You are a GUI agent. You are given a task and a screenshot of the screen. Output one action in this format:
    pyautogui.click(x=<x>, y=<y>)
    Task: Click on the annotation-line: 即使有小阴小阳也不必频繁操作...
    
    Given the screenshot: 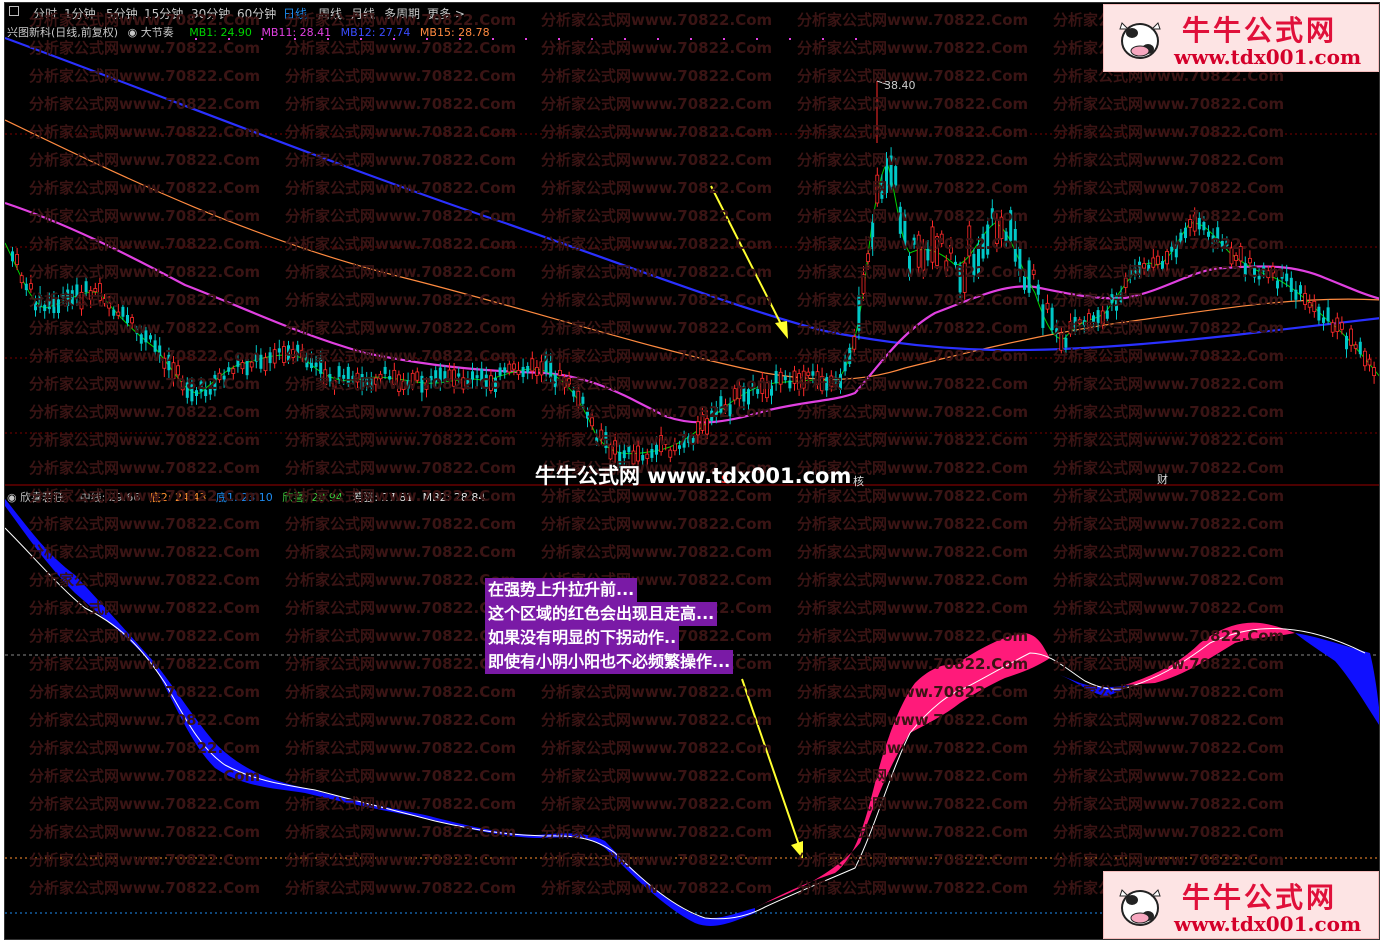 What is the action you would take?
    pyautogui.click(x=609, y=662)
    